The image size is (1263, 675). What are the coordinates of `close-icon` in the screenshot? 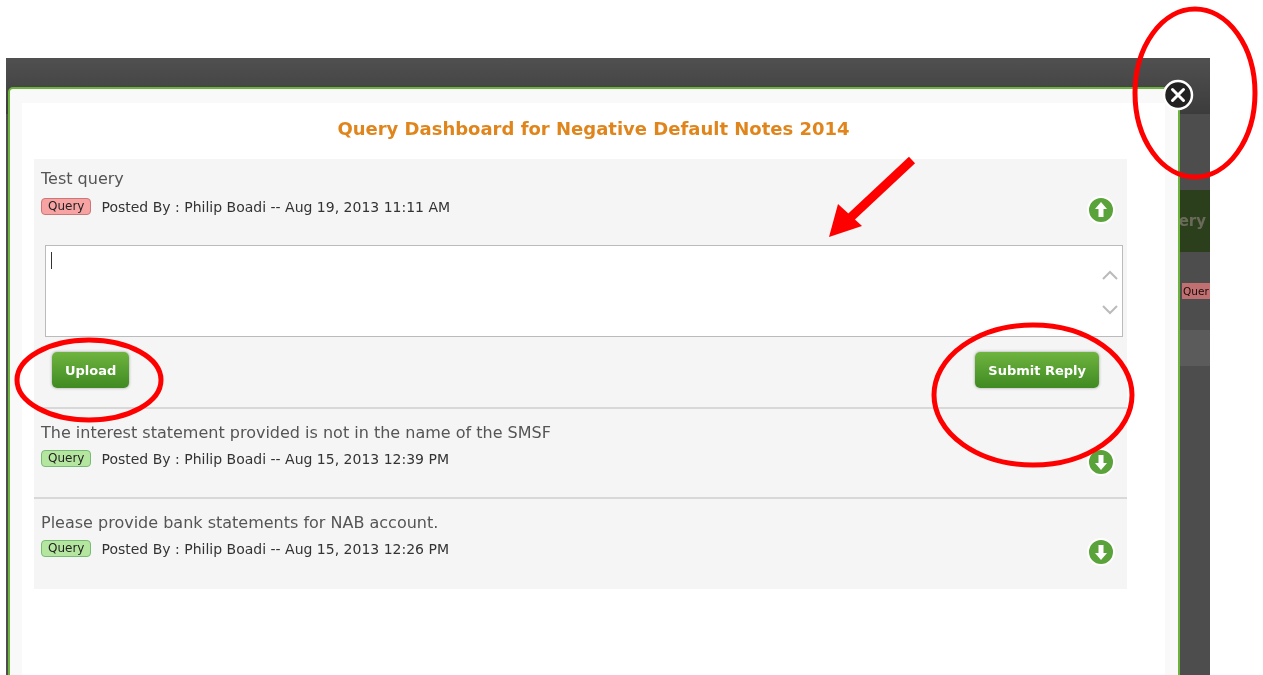 It's located at (1178, 95).